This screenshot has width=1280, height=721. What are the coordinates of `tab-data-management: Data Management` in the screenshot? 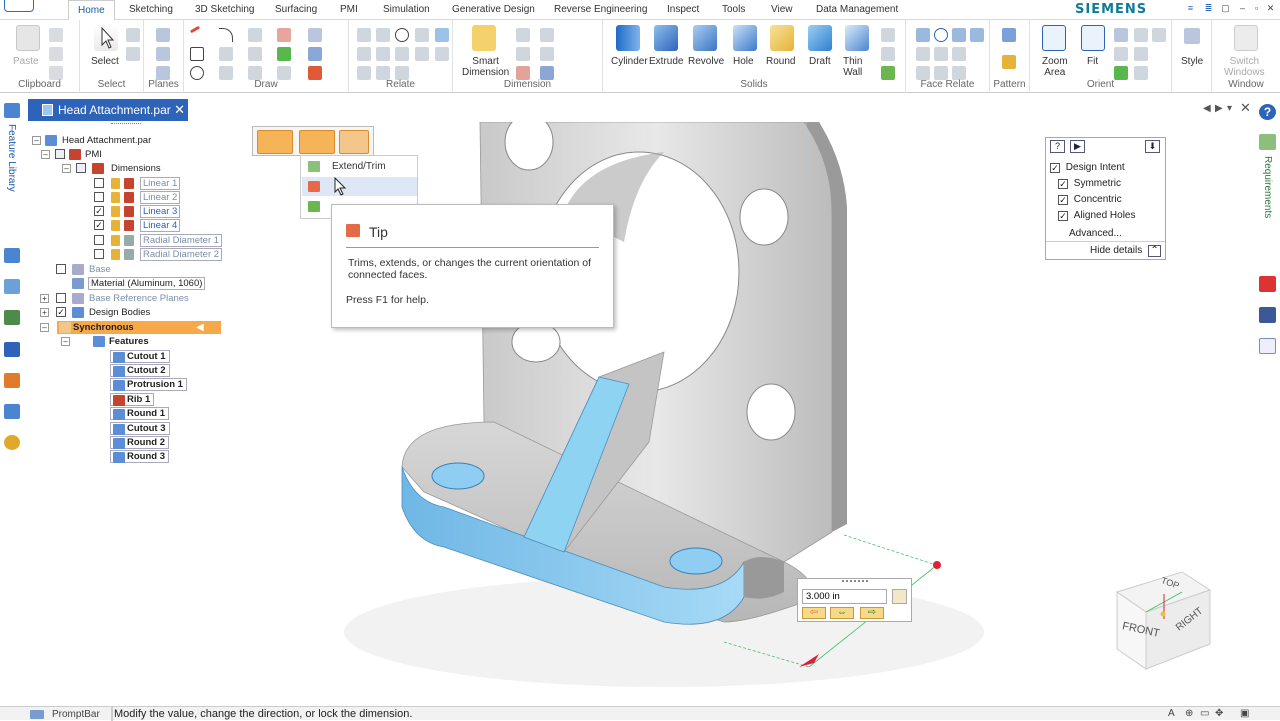 It's located at (857, 9).